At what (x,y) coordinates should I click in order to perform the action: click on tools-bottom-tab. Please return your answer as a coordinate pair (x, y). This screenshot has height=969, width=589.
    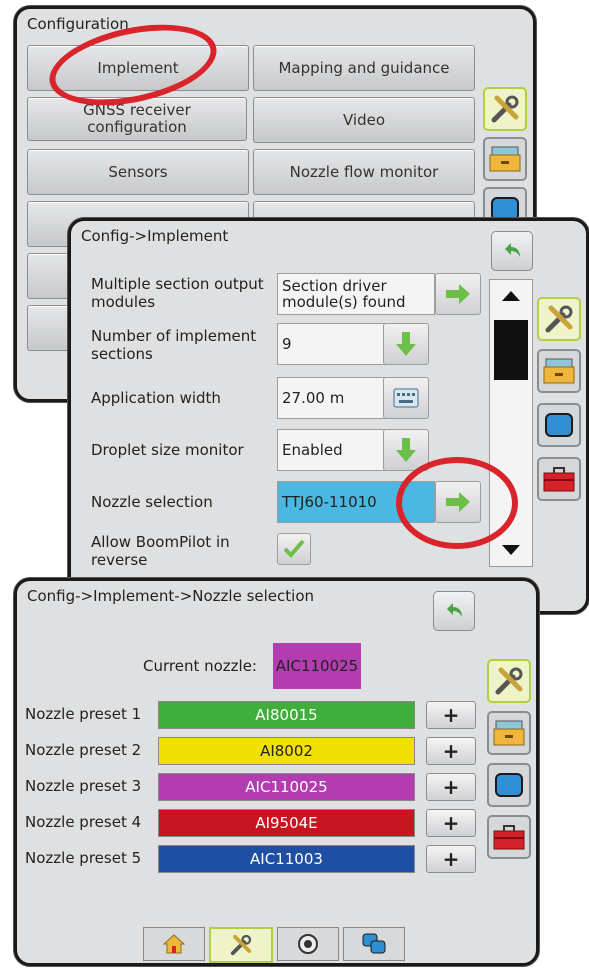
    Looking at the image, I should click on (241, 945).